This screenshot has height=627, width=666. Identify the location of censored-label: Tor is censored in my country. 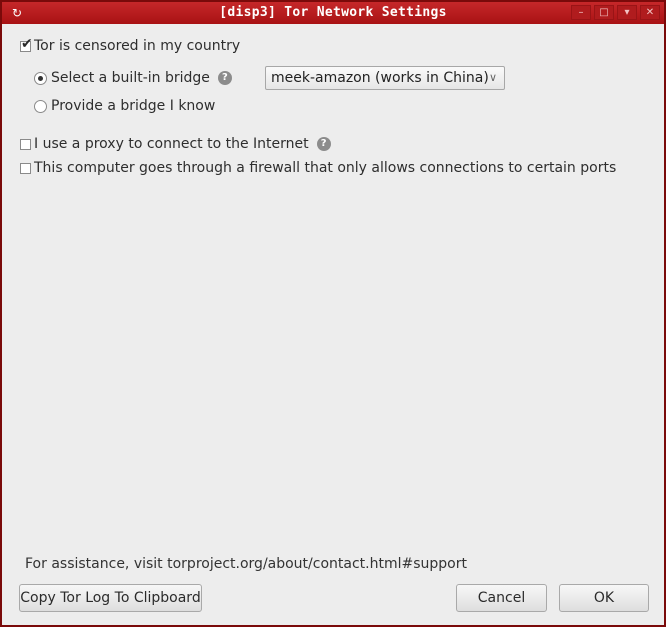
(137, 46).